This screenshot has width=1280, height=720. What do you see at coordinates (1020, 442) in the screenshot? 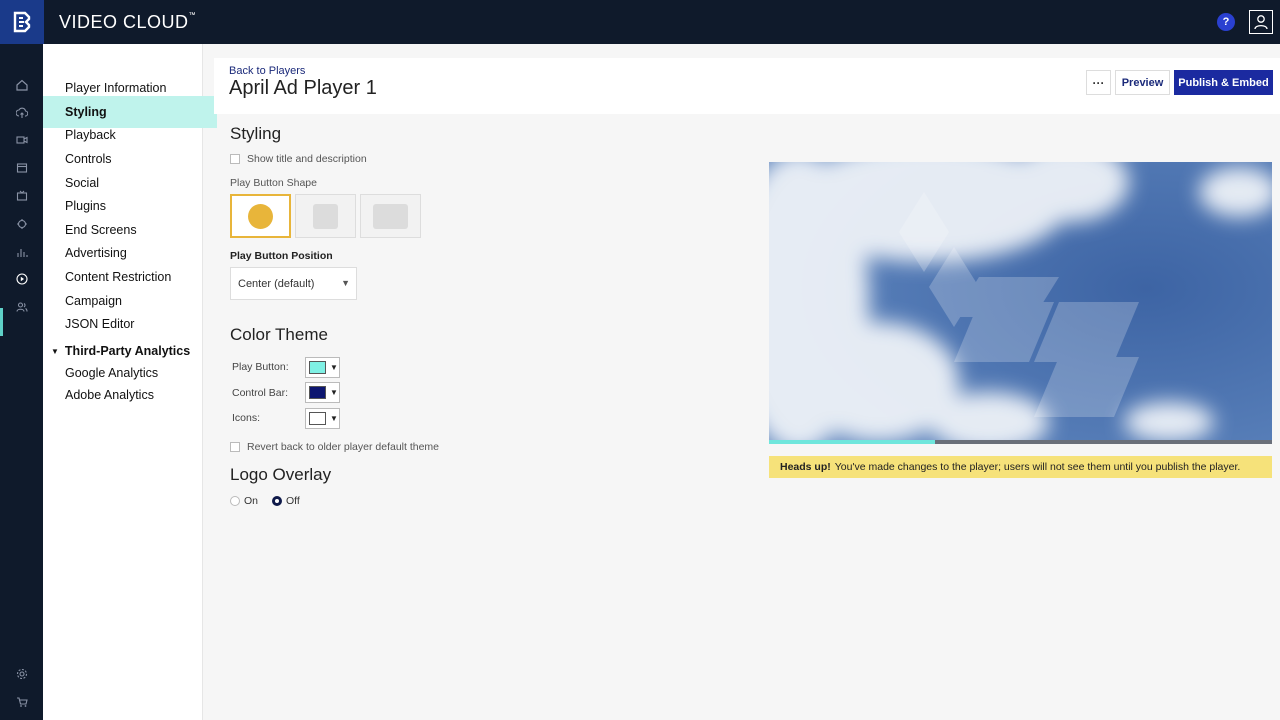
I see `player-progress-track` at bounding box center [1020, 442].